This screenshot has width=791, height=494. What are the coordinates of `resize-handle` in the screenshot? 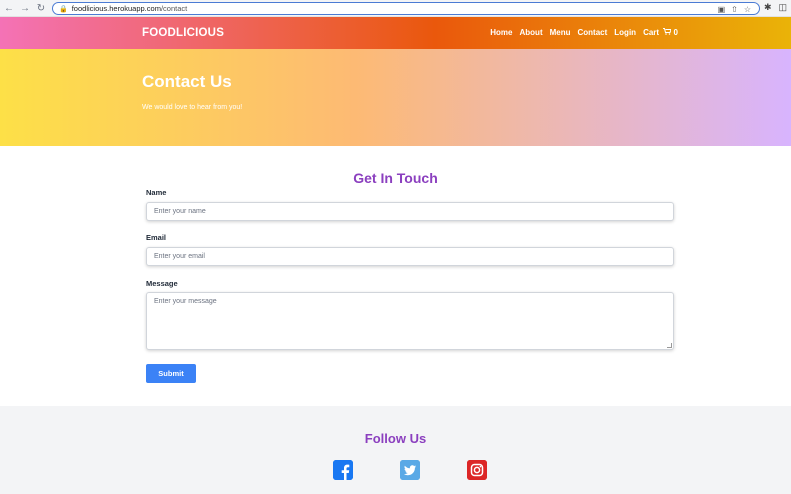 It's located at (669, 345).